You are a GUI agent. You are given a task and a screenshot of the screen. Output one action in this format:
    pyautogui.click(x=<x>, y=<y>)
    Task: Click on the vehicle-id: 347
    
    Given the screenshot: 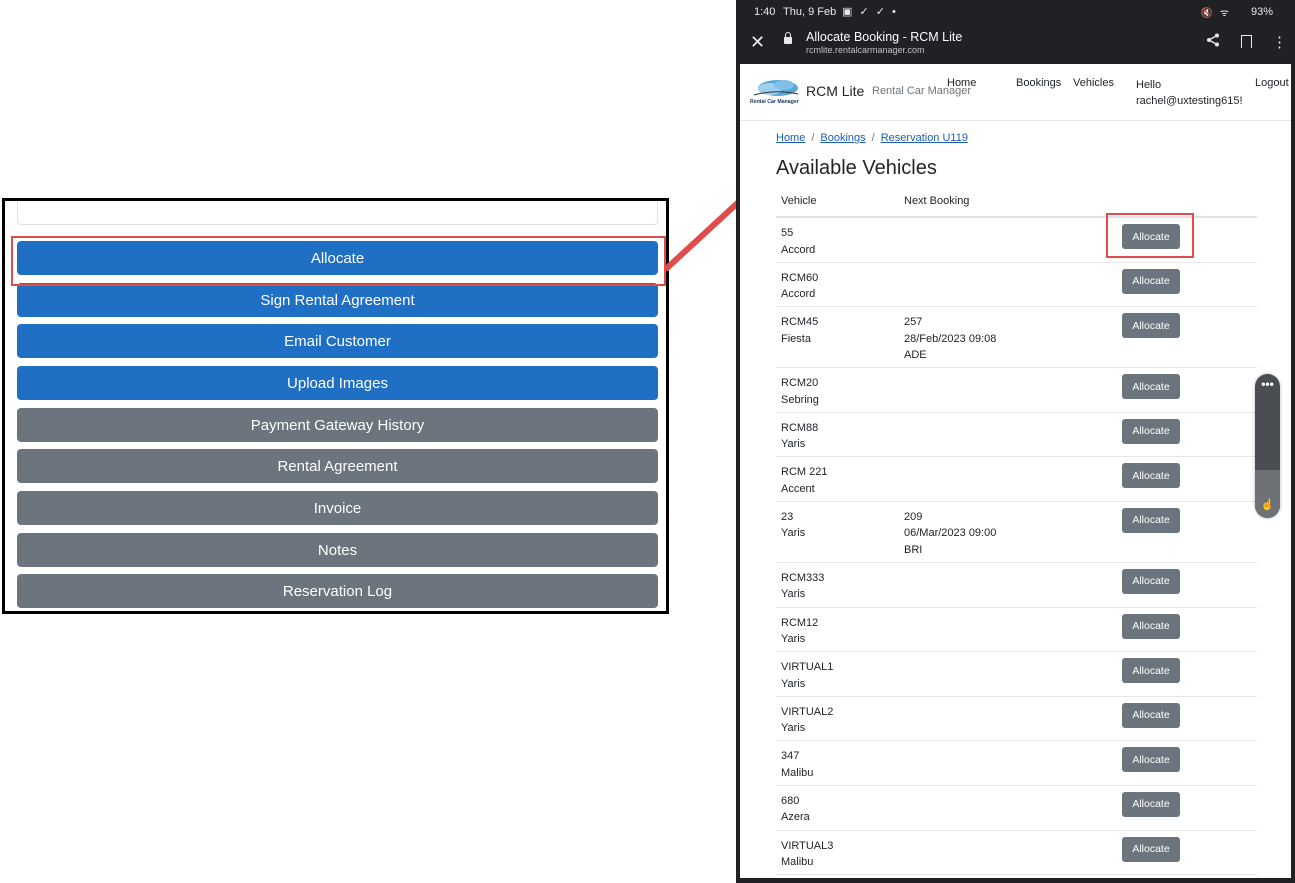 What is the action you would take?
    pyautogui.click(x=790, y=756)
    